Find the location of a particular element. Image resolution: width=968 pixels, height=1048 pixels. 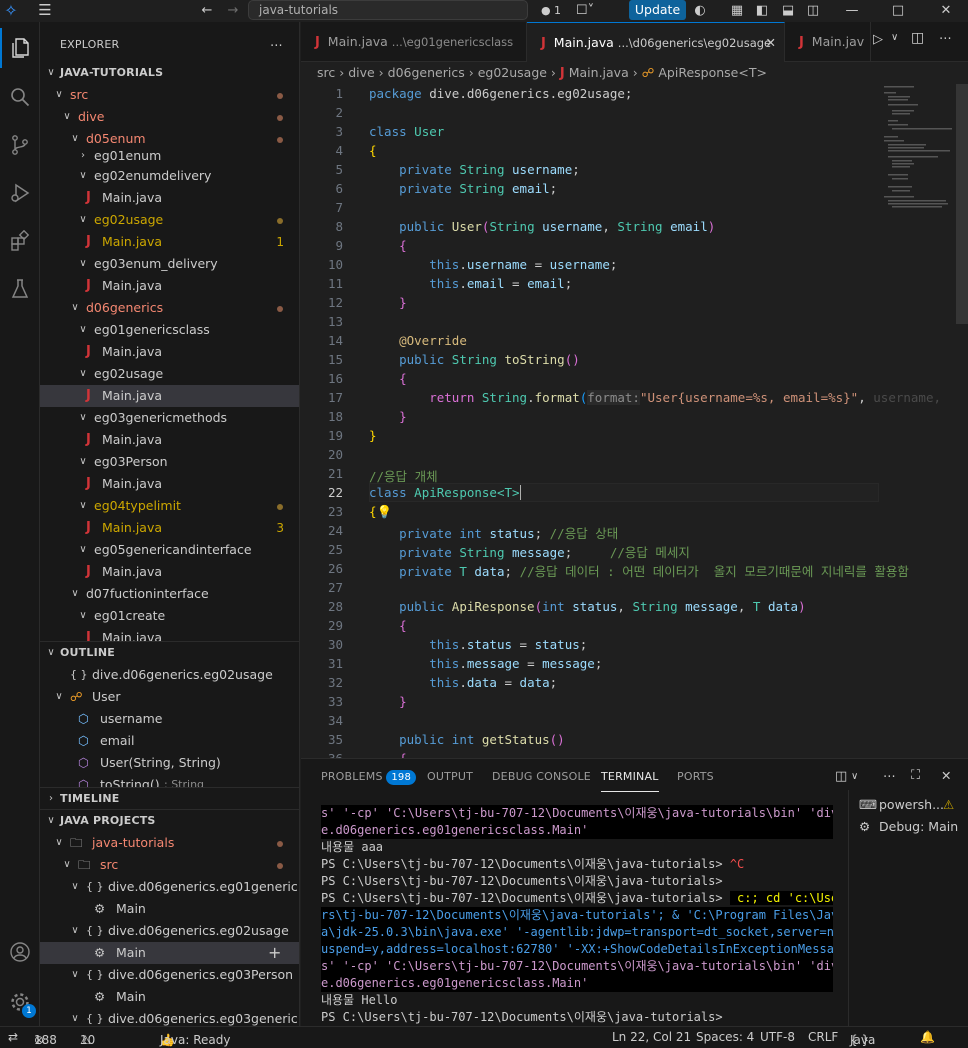

project-section-header: ∨ JAVA-TUTORIALS is located at coordinates (169, 73).